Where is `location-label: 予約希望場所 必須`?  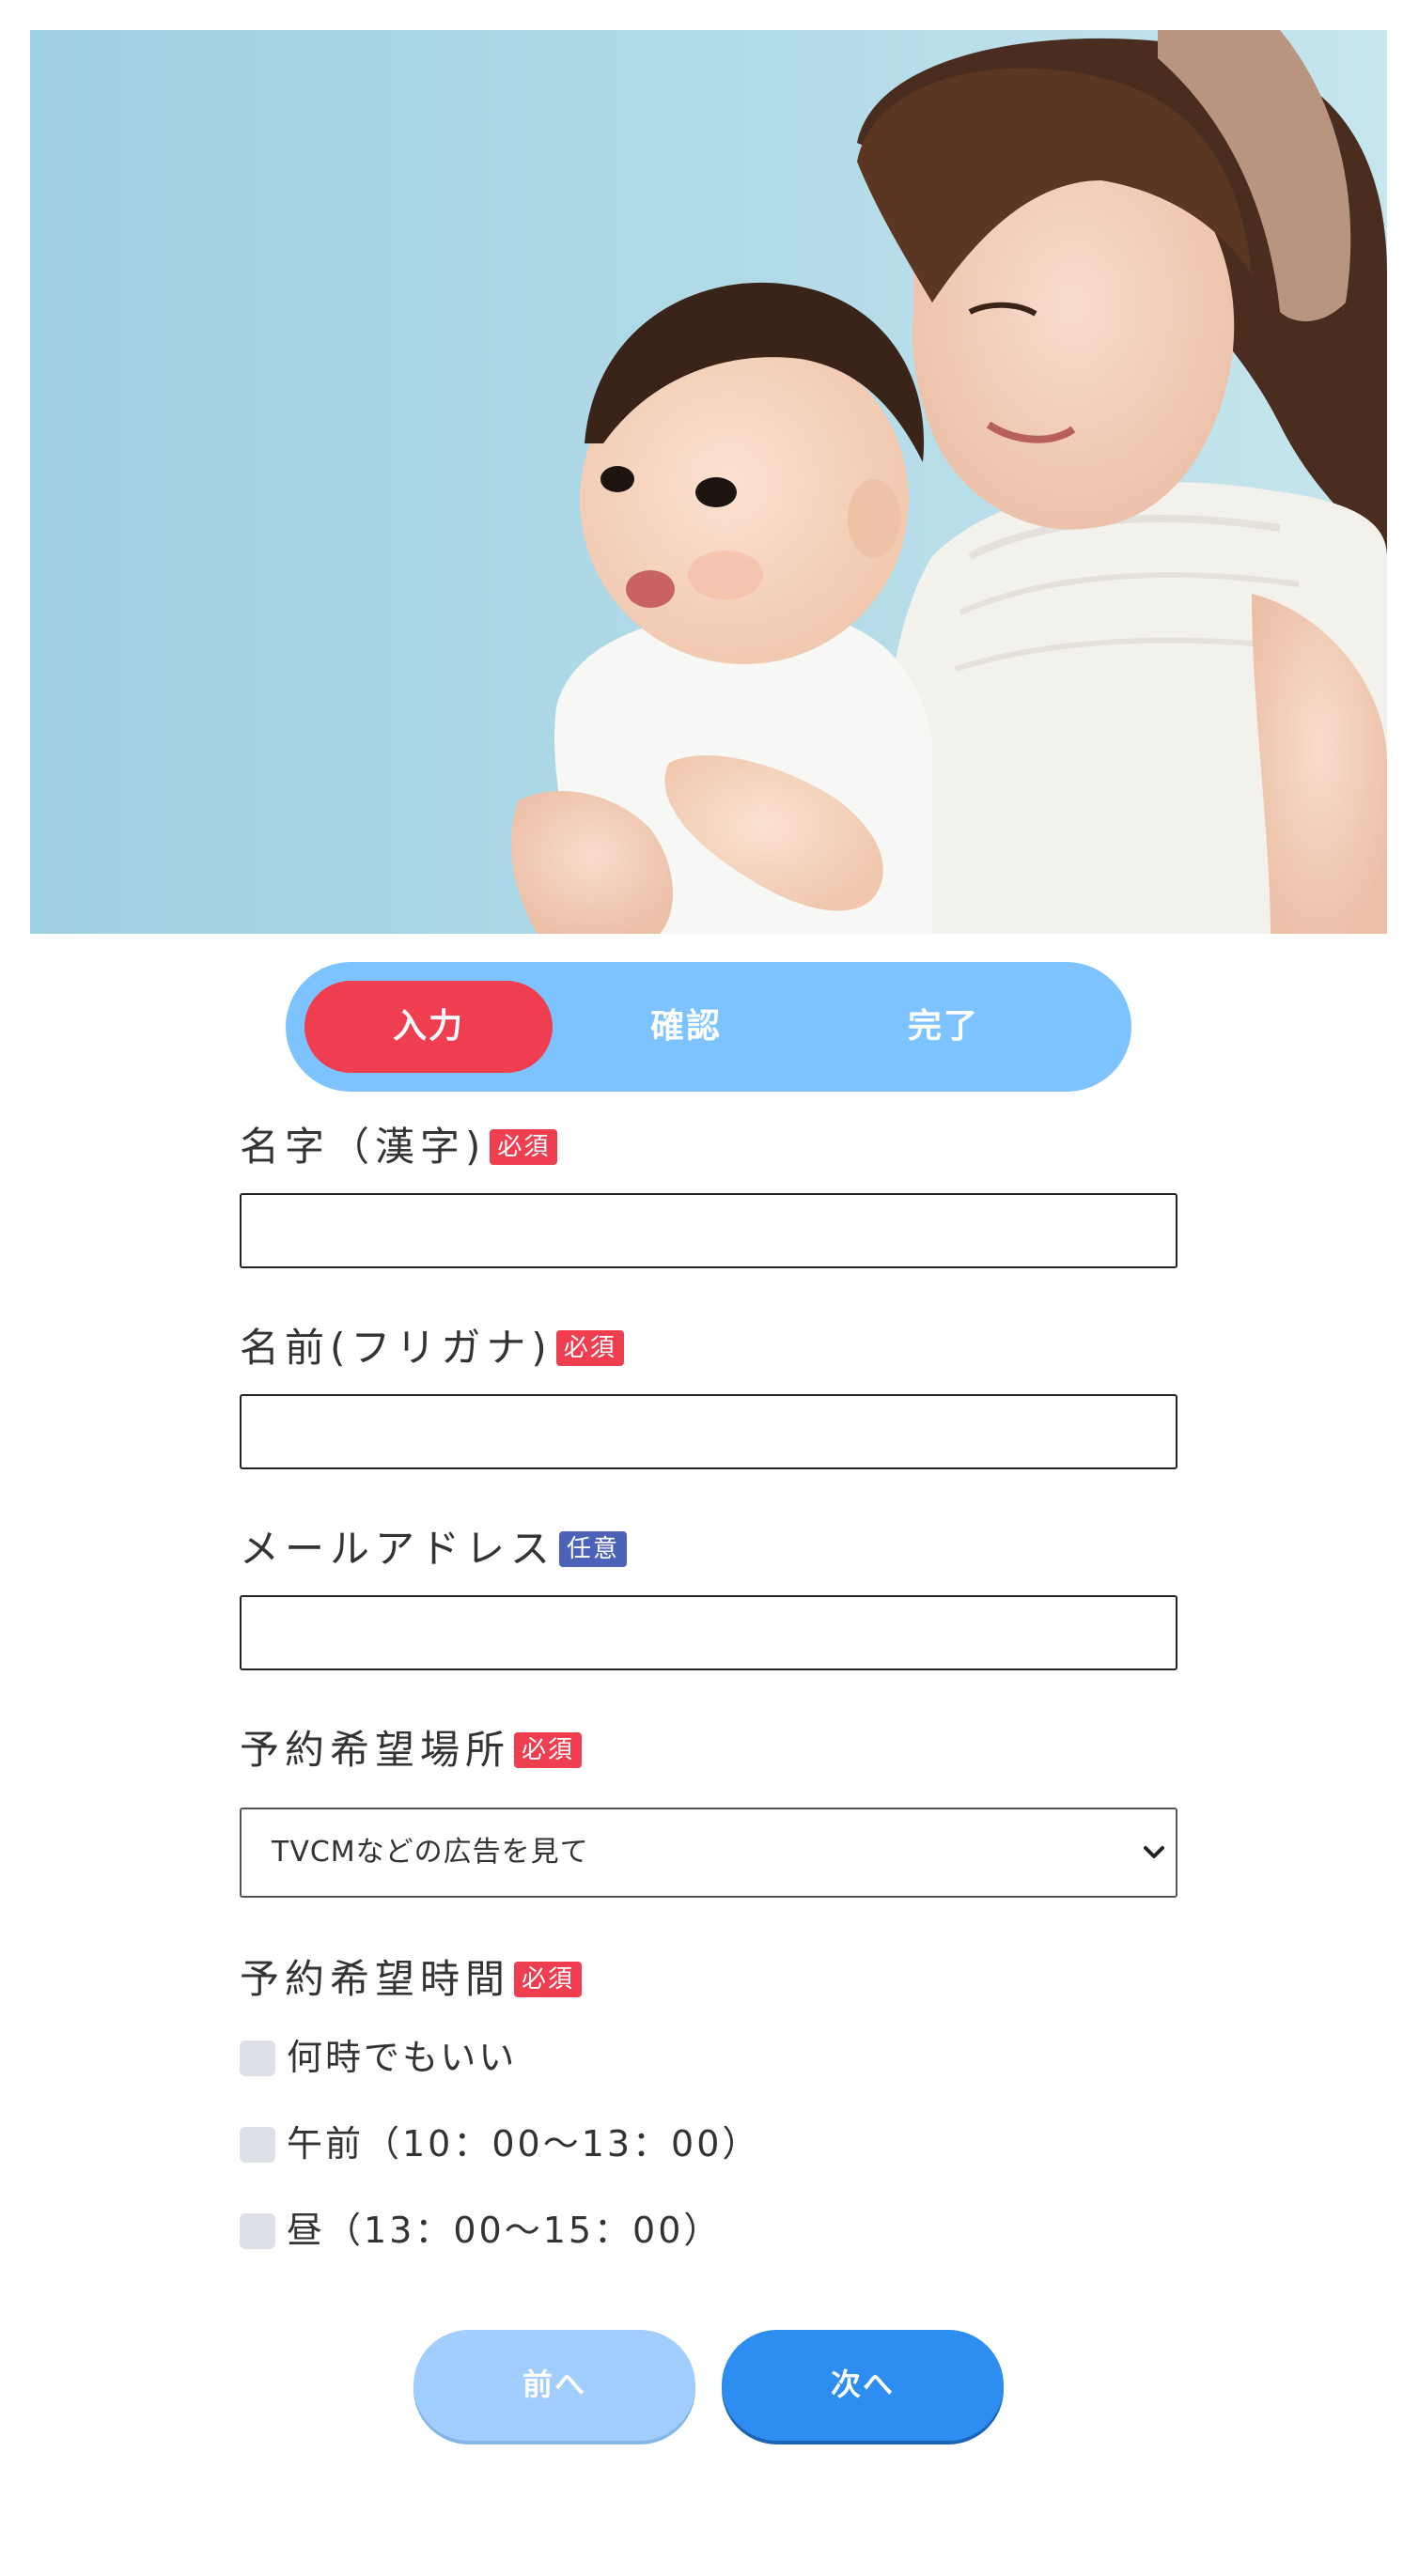 location-label: 予約希望場所 必須 is located at coordinates (411, 1750).